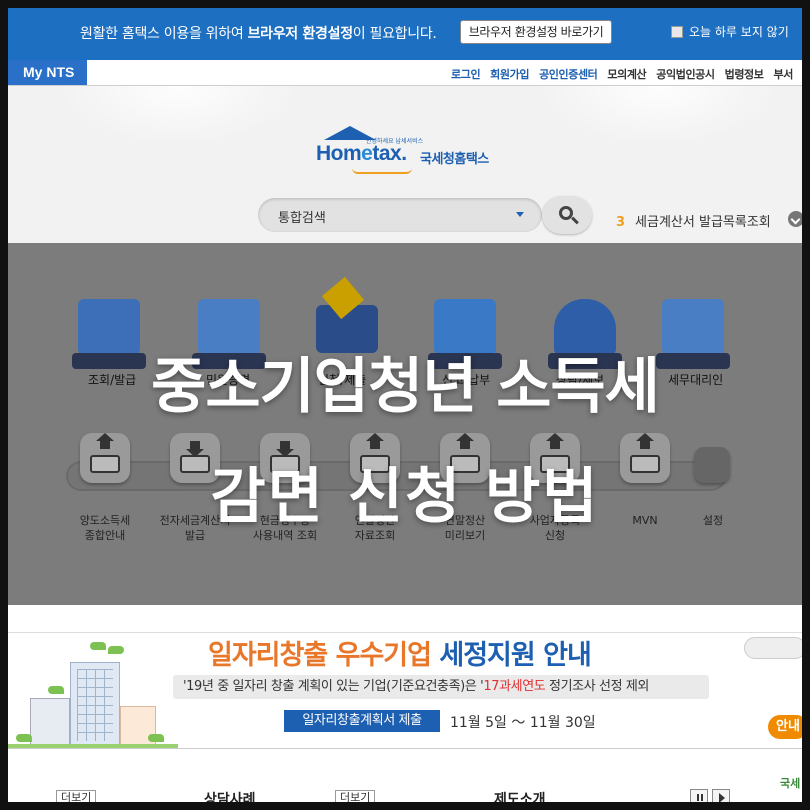 The image size is (810, 810). Describe the element at coordinates (164, 34) in the screenshot. I see `notice-text-pre: 원활한 홈택스 이용을 위하여` at that location.